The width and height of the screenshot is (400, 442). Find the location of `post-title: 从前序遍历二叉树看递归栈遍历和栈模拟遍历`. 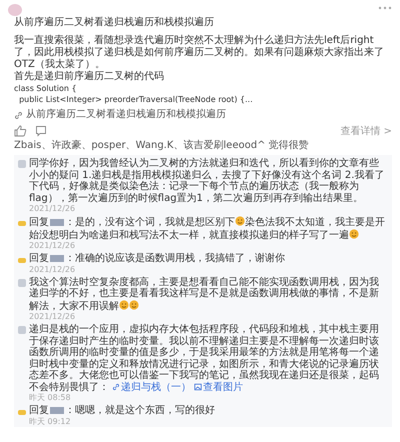

post-title: 从前序遍历二叉树看递归栈遍历和栈模拟遍历 is located at coordinates (114, 22).